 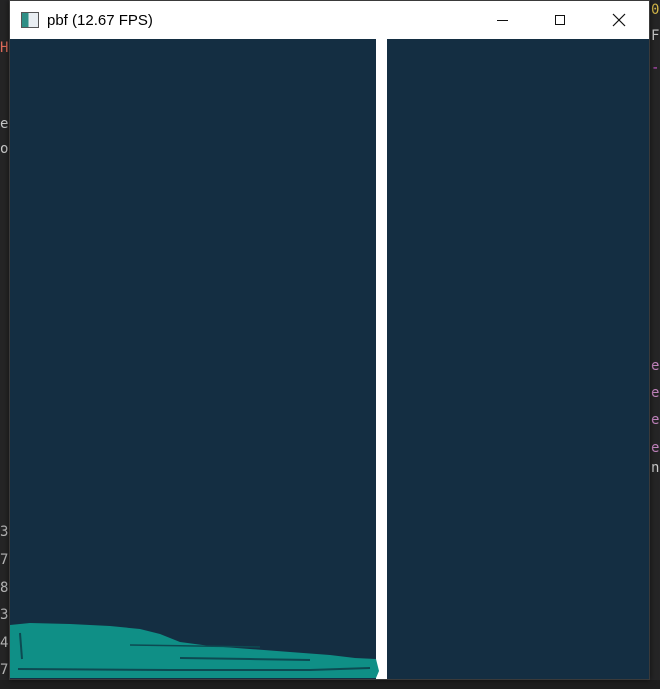 What do you see at coordinates (329, 20) in the screenshot?
I see `title-bar: pbf (12.67 FPS)` at bounding box center [329, 20].